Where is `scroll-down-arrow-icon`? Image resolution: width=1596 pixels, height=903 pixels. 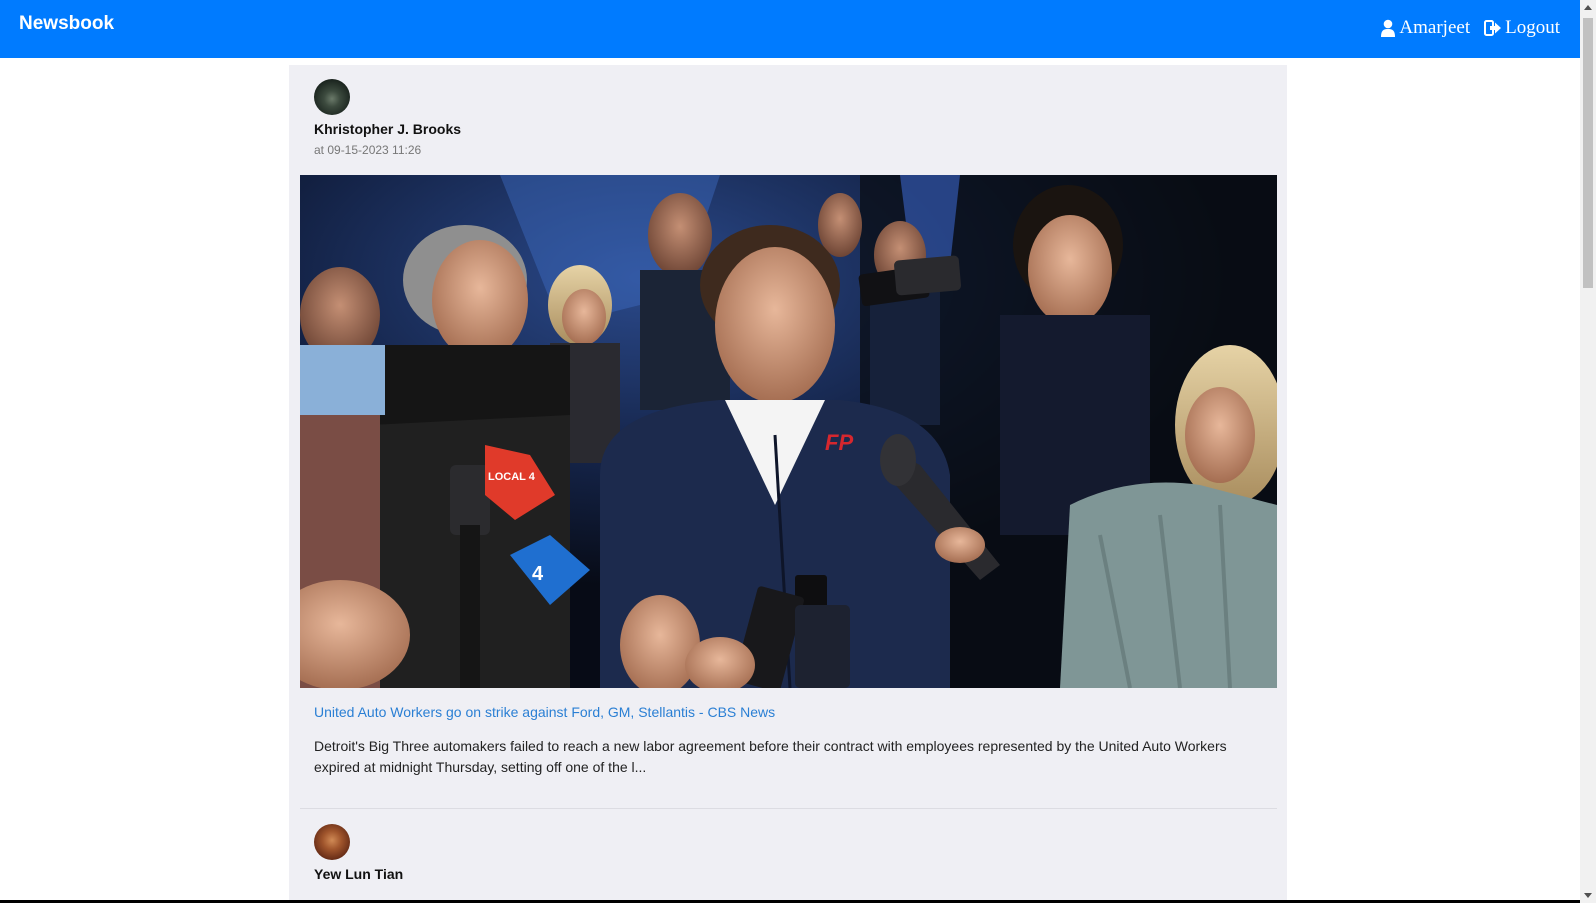
scroll-down-arrow-icon is located at coordinates (1588, 895).